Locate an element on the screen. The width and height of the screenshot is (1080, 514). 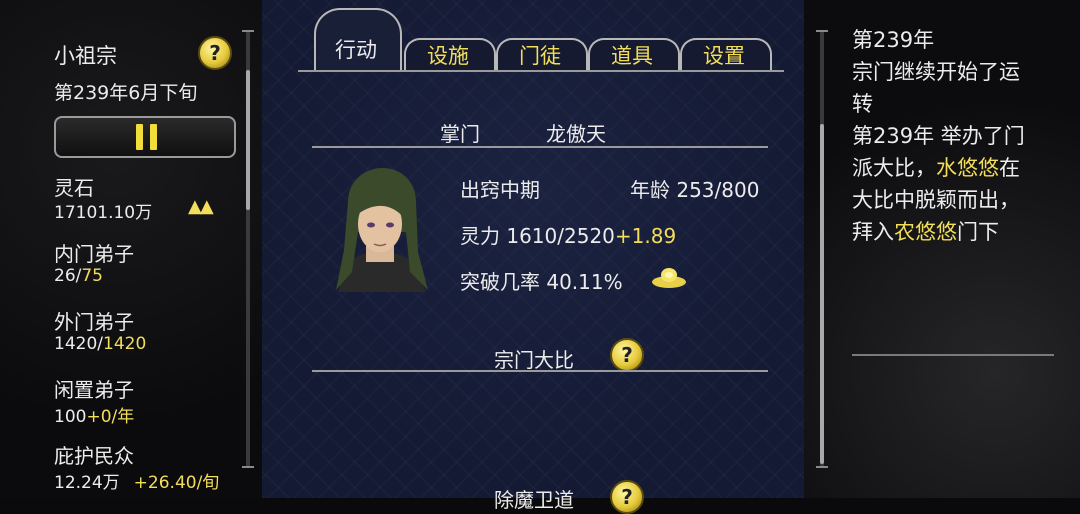
left-scrollbar-thumb is located at coordinates (248, 140).